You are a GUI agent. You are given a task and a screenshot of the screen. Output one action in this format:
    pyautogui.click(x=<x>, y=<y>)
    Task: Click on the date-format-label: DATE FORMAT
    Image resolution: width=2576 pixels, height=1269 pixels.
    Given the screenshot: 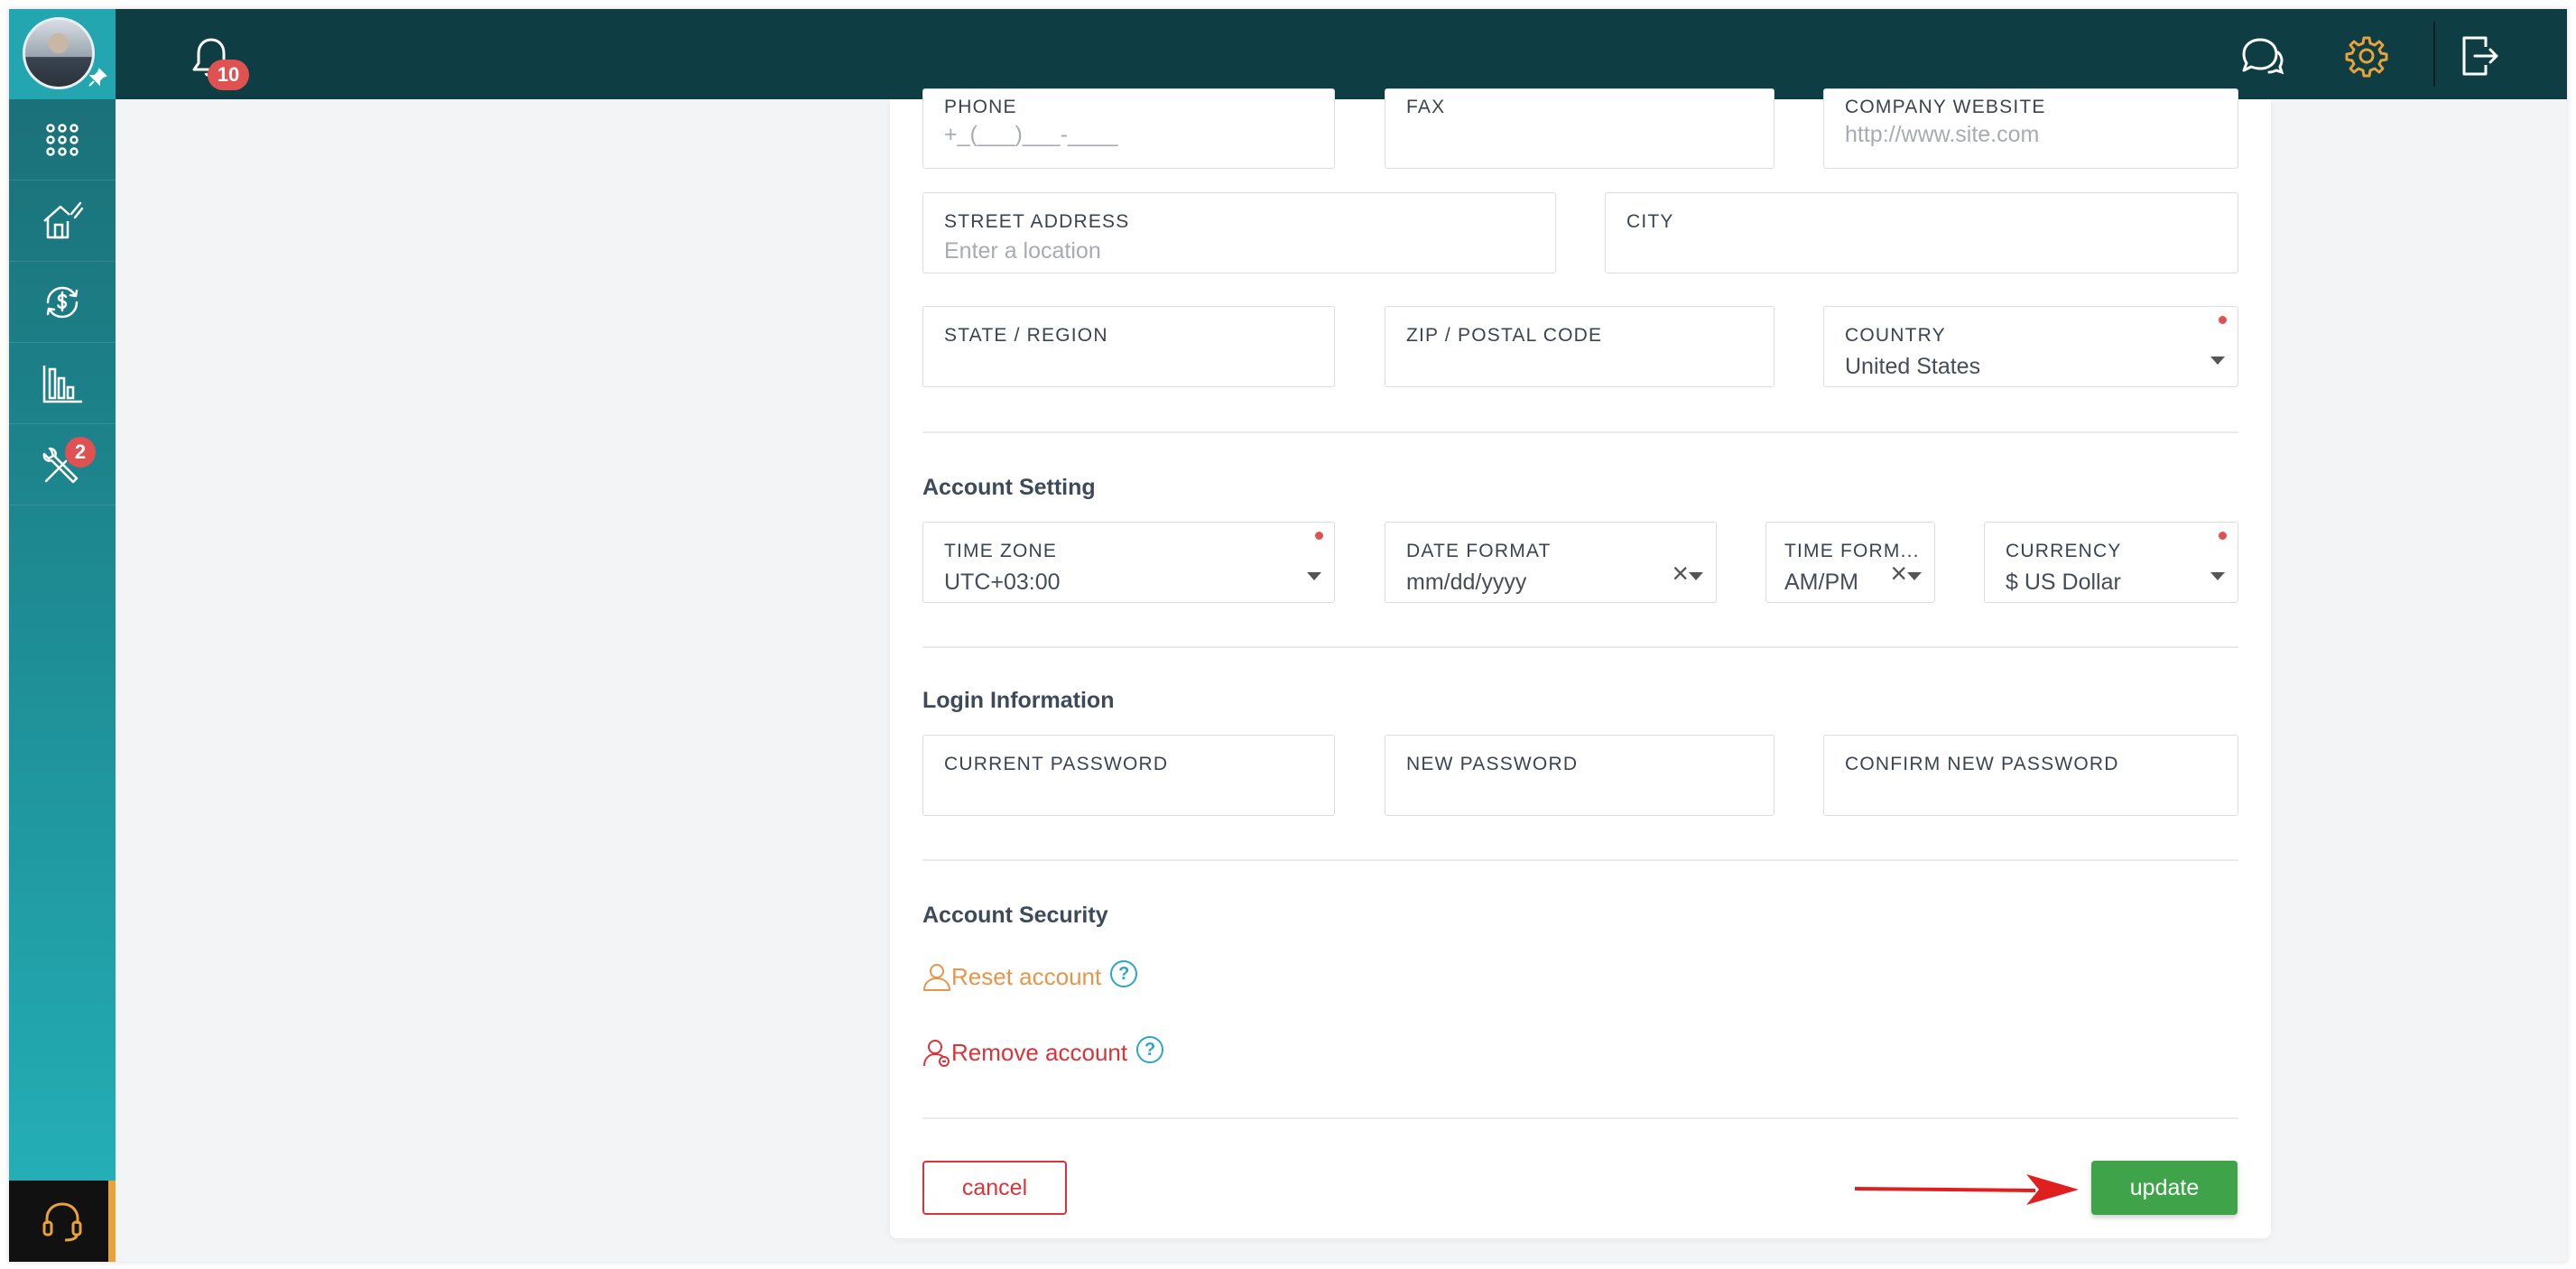 What is the action you would take?
    pyautogui.click(x=1479, y=551)
    